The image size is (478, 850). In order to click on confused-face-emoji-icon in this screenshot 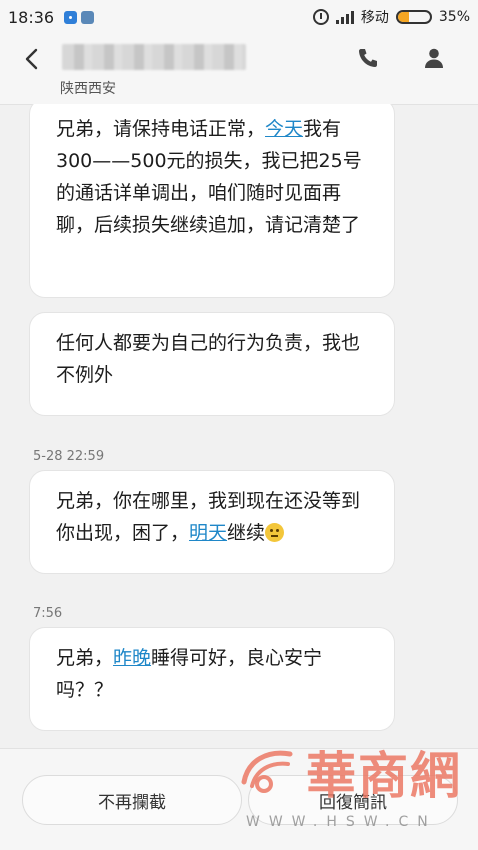, I will do `click(275, 532)`.